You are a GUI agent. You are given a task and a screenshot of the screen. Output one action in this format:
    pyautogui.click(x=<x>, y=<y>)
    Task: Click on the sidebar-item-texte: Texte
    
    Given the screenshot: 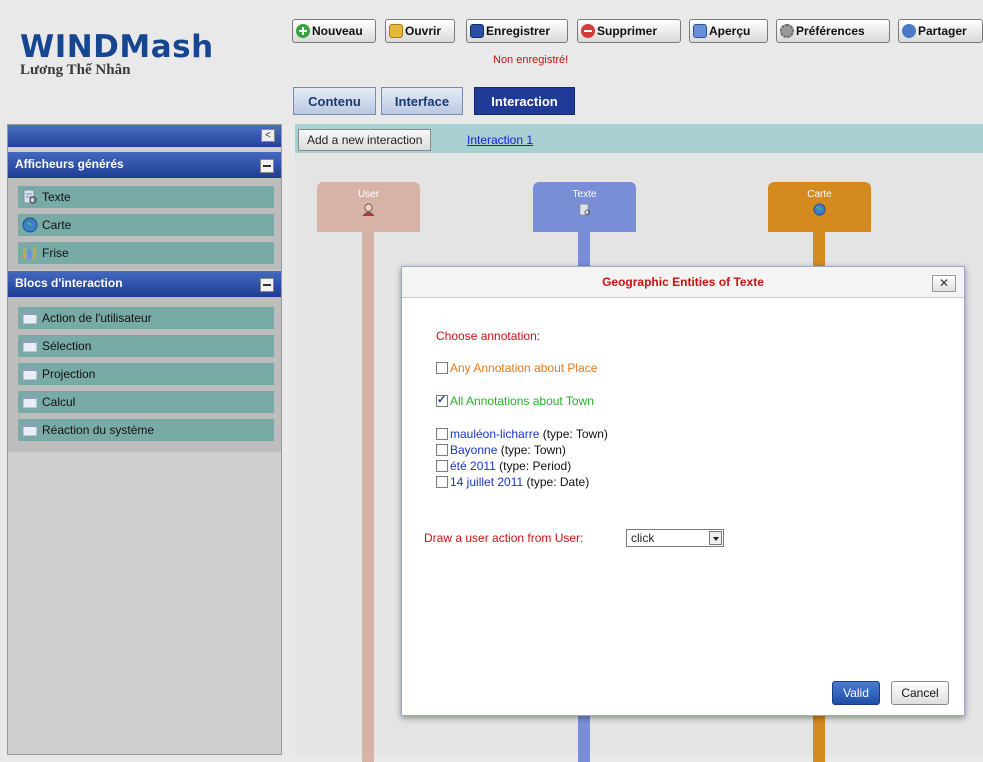 What is the action you would take?
    pyautogui.click(x=146, y=197)
    